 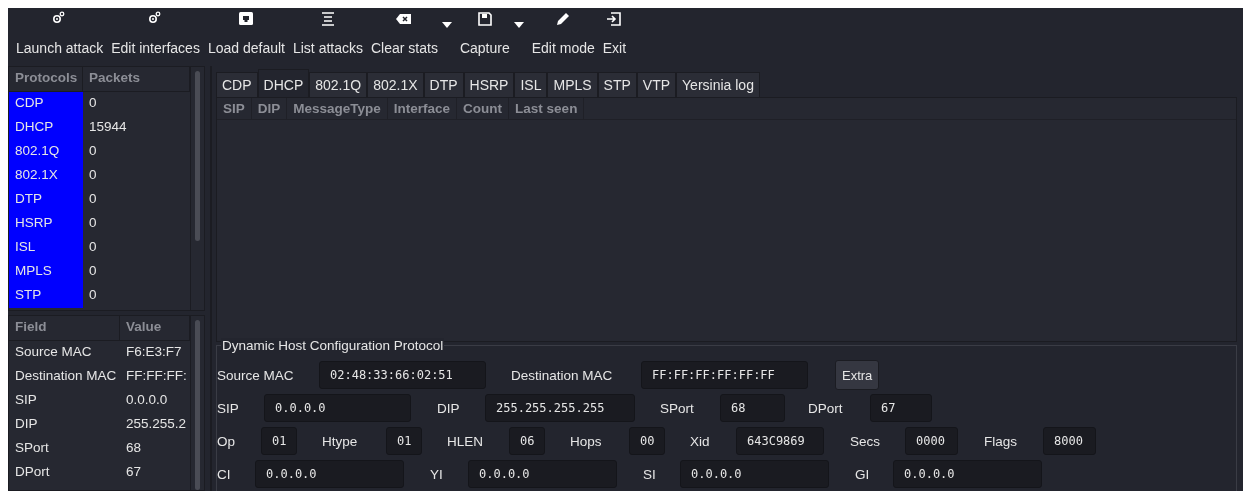 What do you see at coordinates (46, 104) in the screenshot?
I see `protocol-cell: CDP` at bounding box center [46, 104].